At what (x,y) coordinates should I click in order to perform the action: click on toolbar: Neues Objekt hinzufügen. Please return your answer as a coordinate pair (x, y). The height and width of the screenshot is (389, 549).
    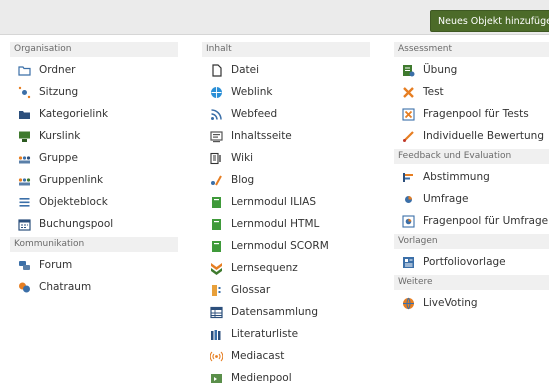
    Looking at the image, I should click on (274, 17).